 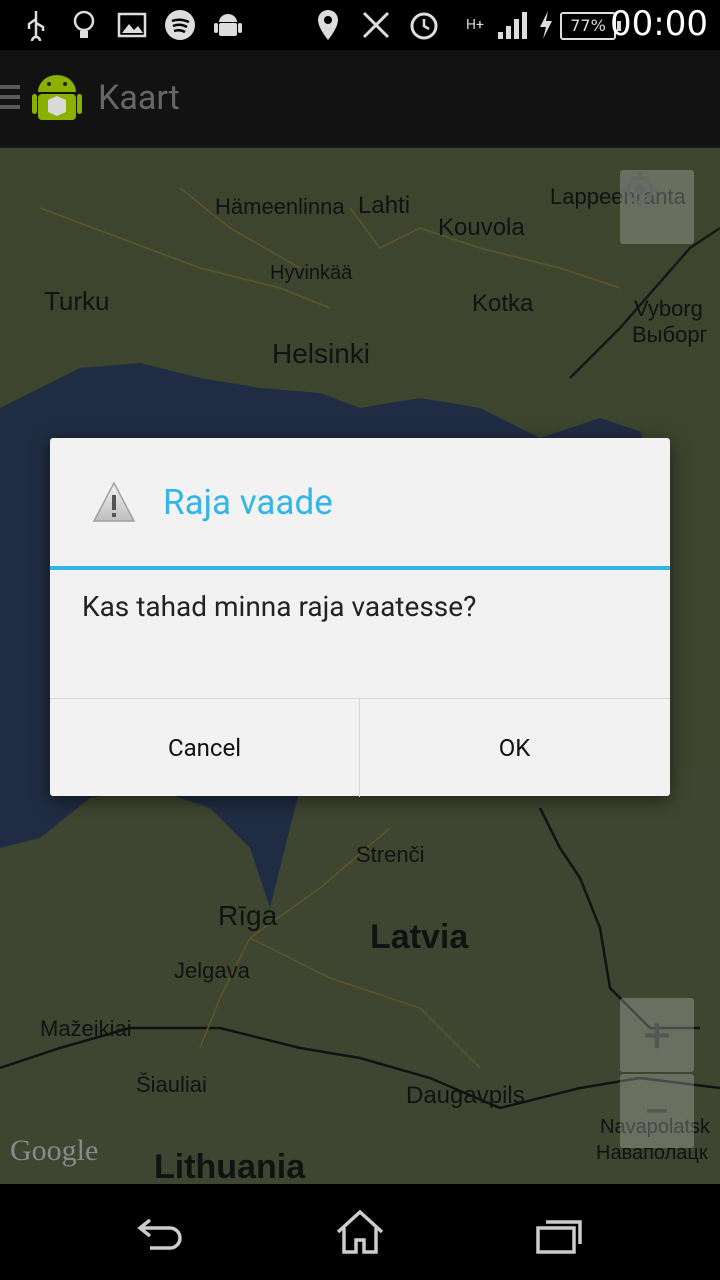 I want to click on image-icon, so click(x=132, y=25).